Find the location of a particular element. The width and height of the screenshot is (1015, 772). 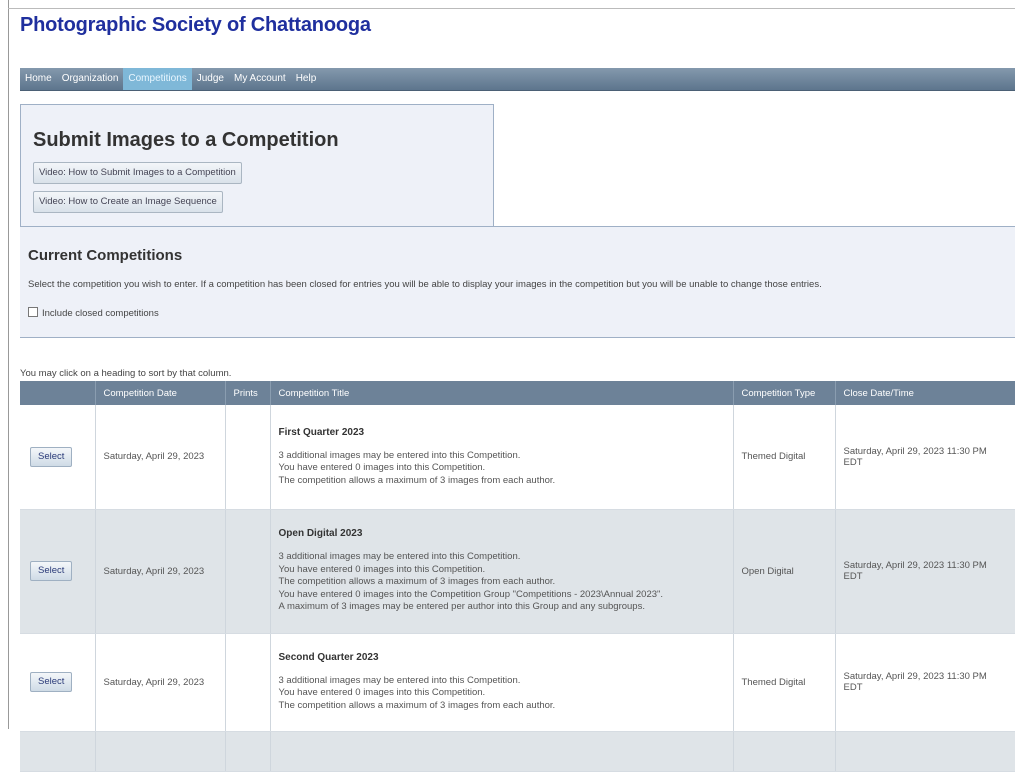

submit-panel-title: Submit Images to a Competition is located at coordinates (186, 140).